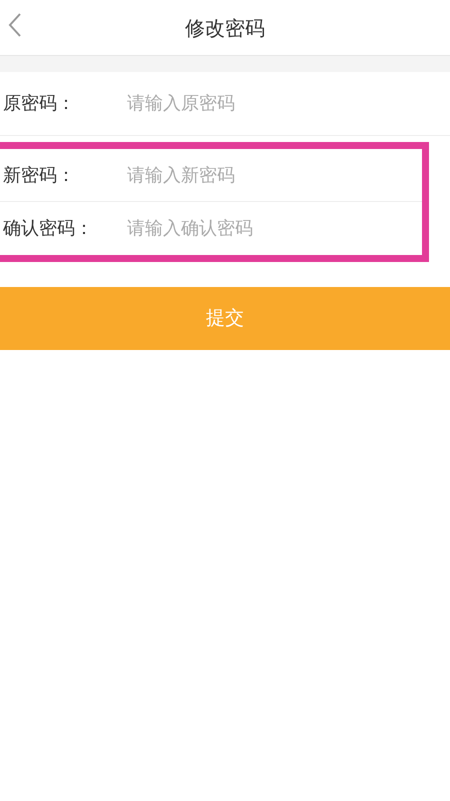  I want to click on password-field: 请输入原密码, so click(267, 104).